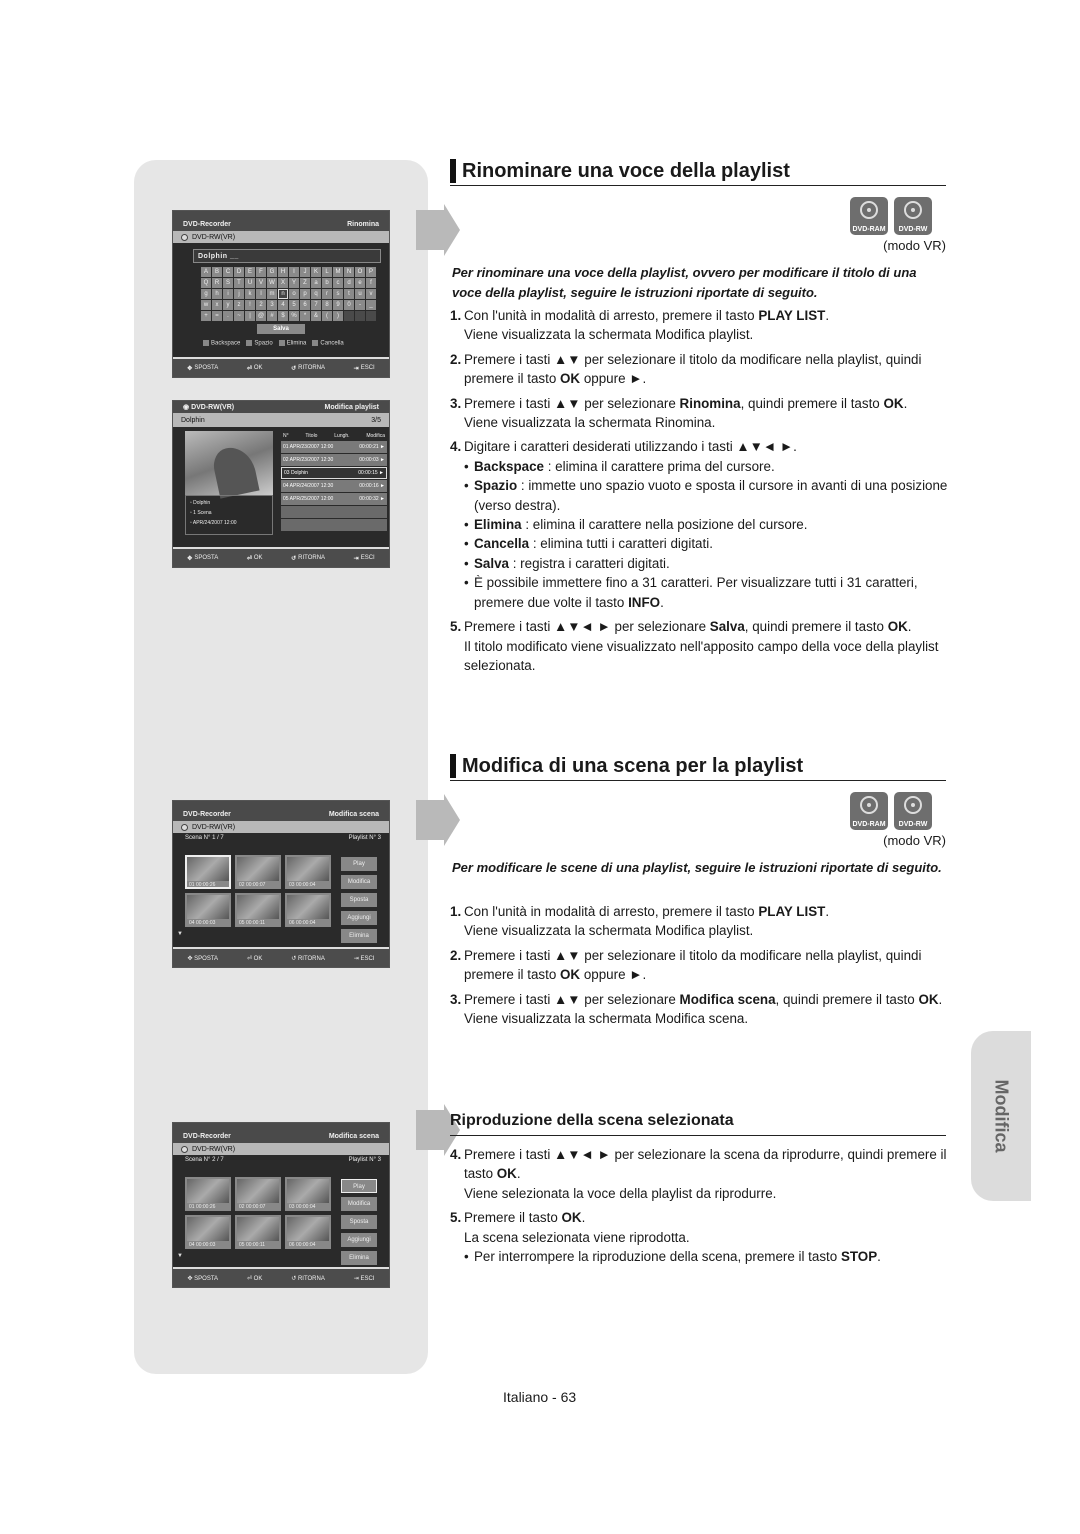  I want to click on keyboard-key: 9, so click(338, 305).